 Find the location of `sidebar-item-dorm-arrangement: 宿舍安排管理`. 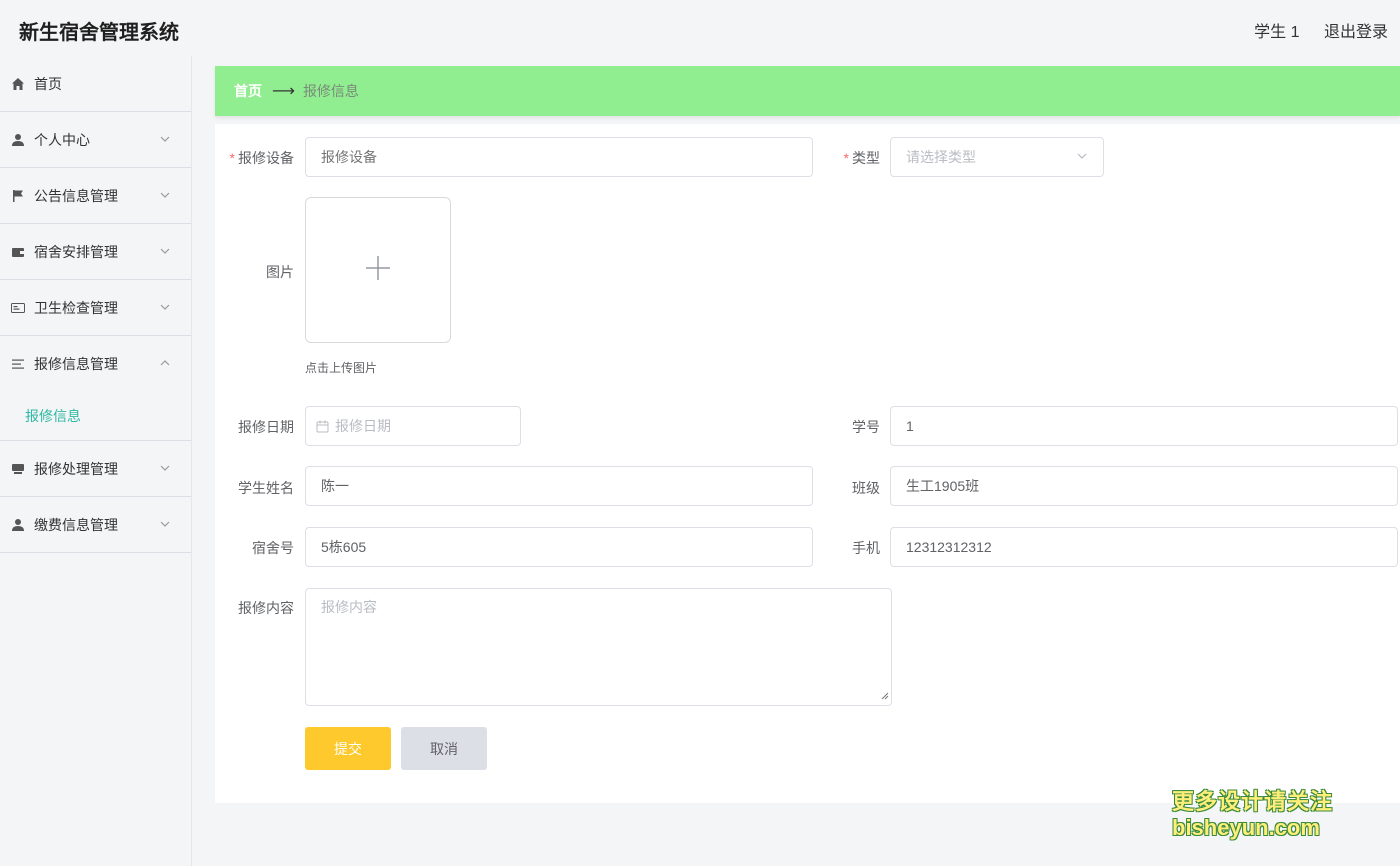

sidebar-item-dorm-arrangement: 宿舍安排管理 is located at coordinates (95, 252).